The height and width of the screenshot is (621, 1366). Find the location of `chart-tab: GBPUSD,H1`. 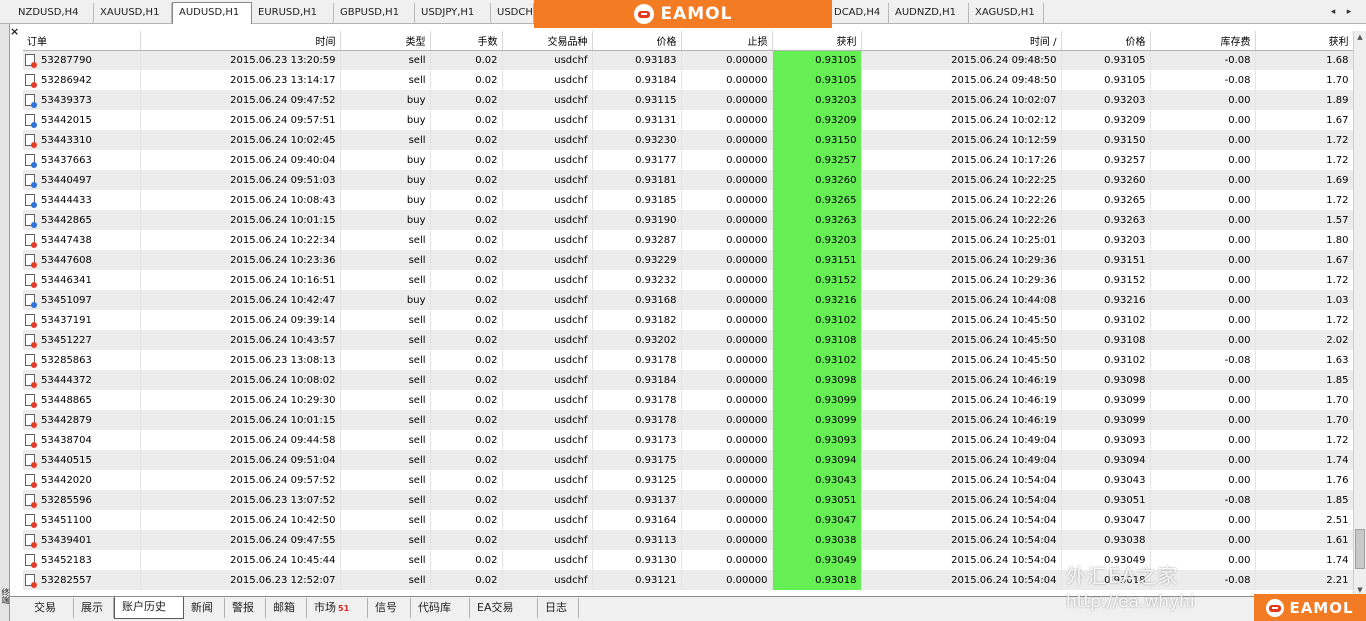

chart-tab: GBPUSD,H1 is located at coordinates (374, 13).